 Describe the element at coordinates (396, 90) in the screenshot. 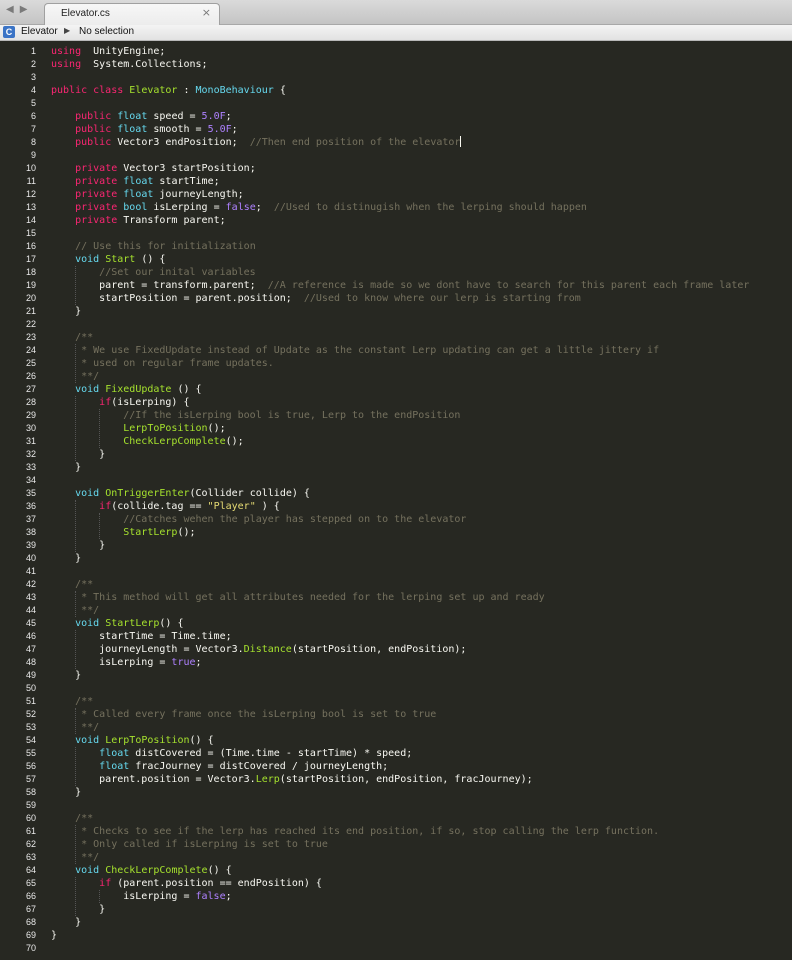

I see `code-line: 4 public class Elevator : MonoBehaviour {` at that location.